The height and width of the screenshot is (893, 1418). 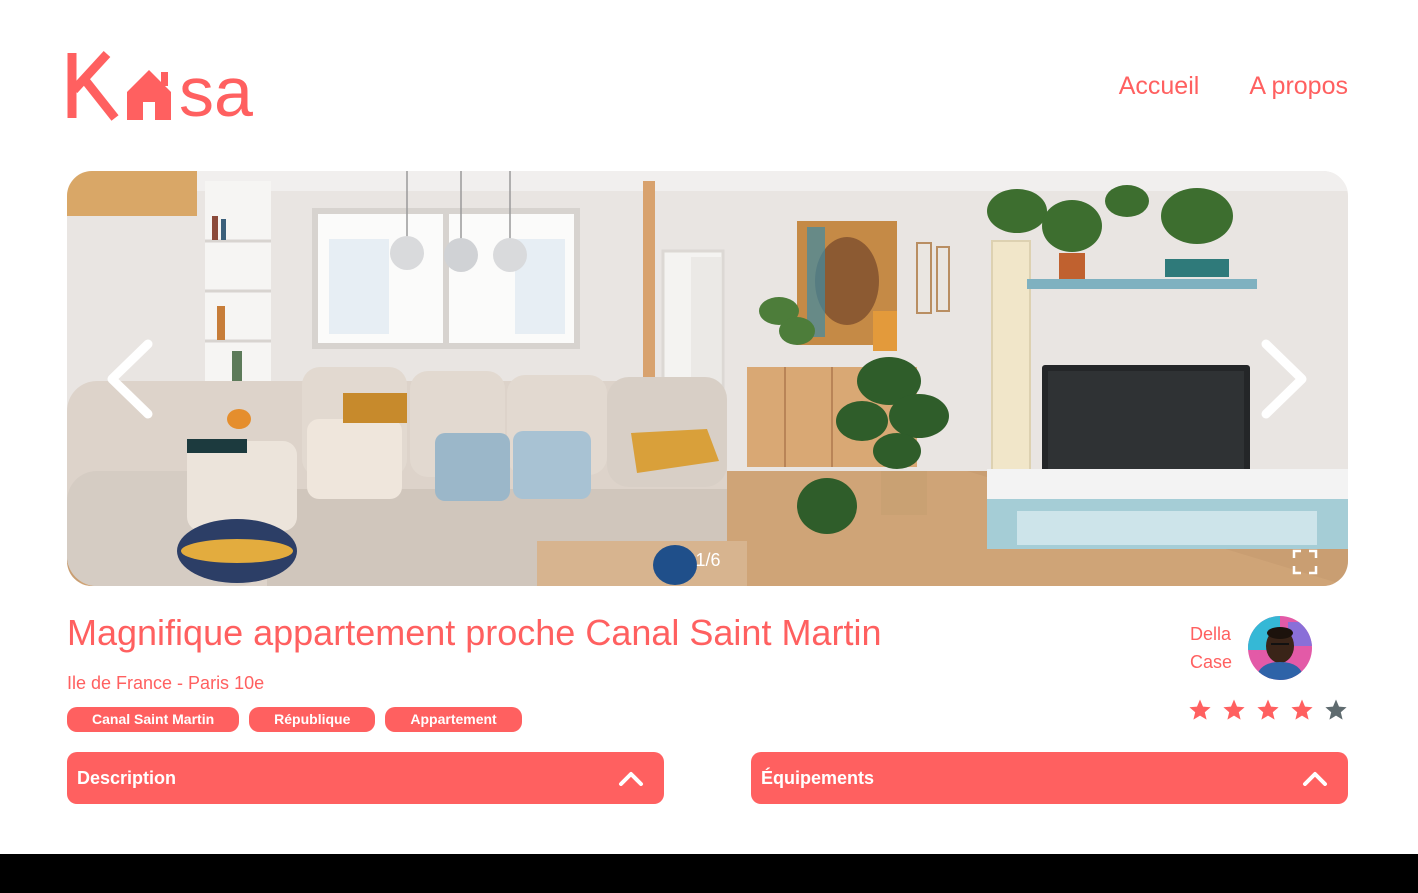 I want to click on host-name: Della Case, so click(x=1218, y=648).